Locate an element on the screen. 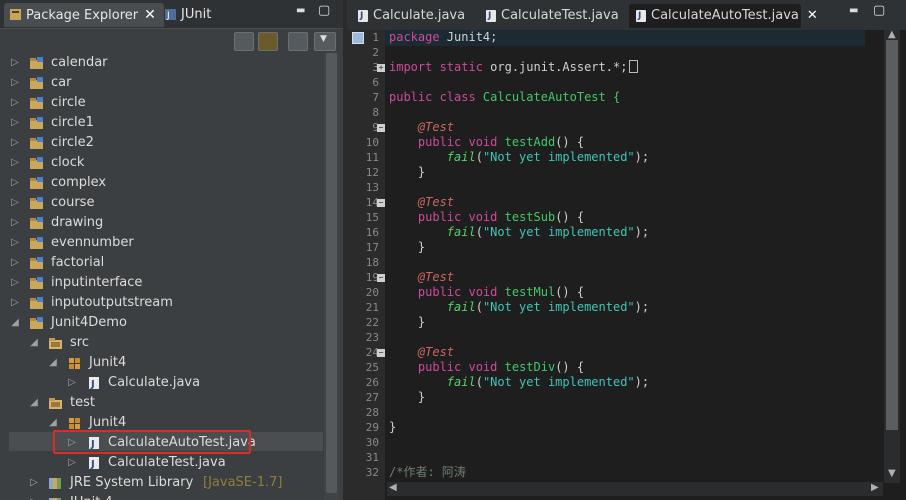  tree-item-label: Junit4 is located at coordinates (108, 362).